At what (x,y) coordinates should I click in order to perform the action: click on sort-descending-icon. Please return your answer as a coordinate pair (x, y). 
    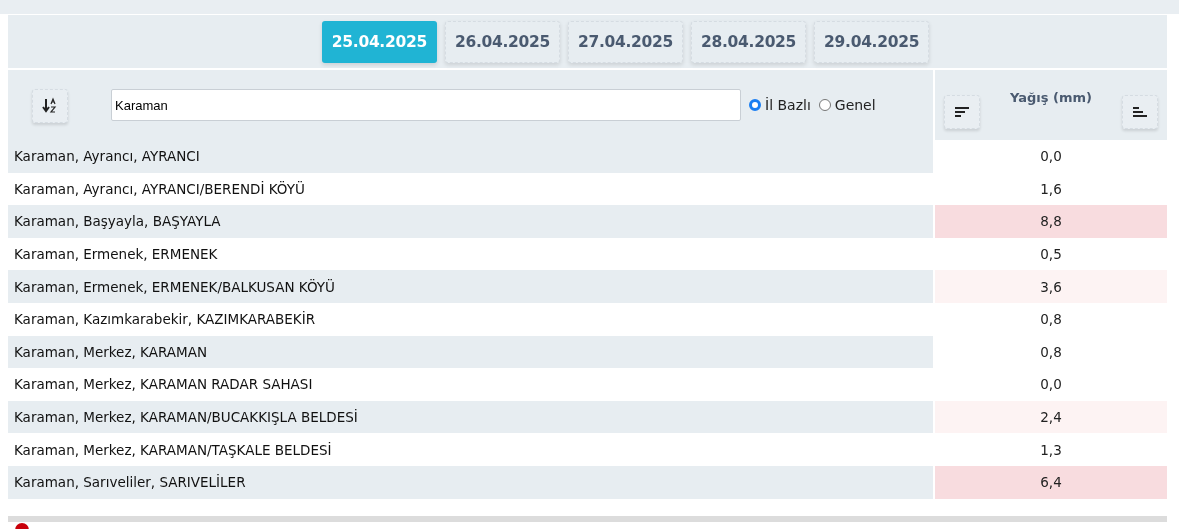
    Looking at the image, I should click on (962, 112).